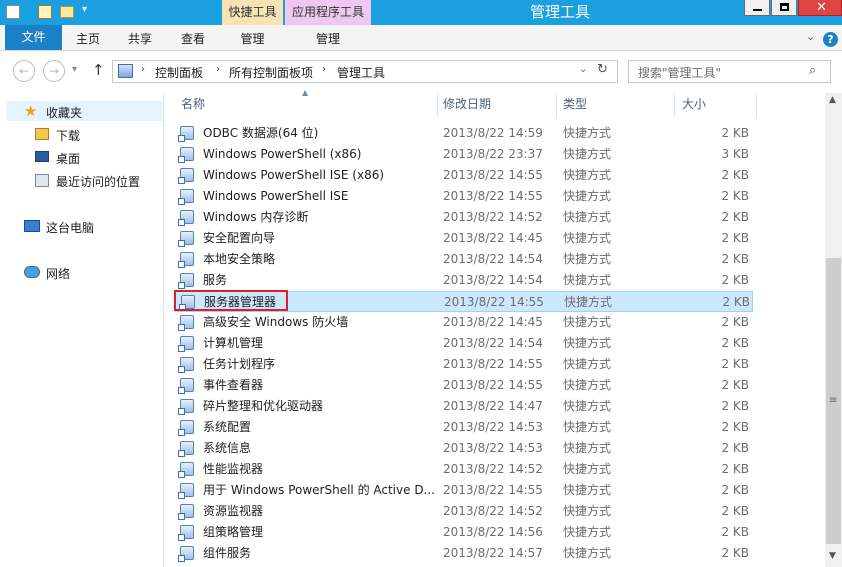 The height and width of the screenshot is (567, 842). What do you see at coordinates (466, 448) in the screenshot?
I see `file-row: 系统信息 2013/8/22 14:53 快捷方式 2 KB` at bounding box center [466, 448].